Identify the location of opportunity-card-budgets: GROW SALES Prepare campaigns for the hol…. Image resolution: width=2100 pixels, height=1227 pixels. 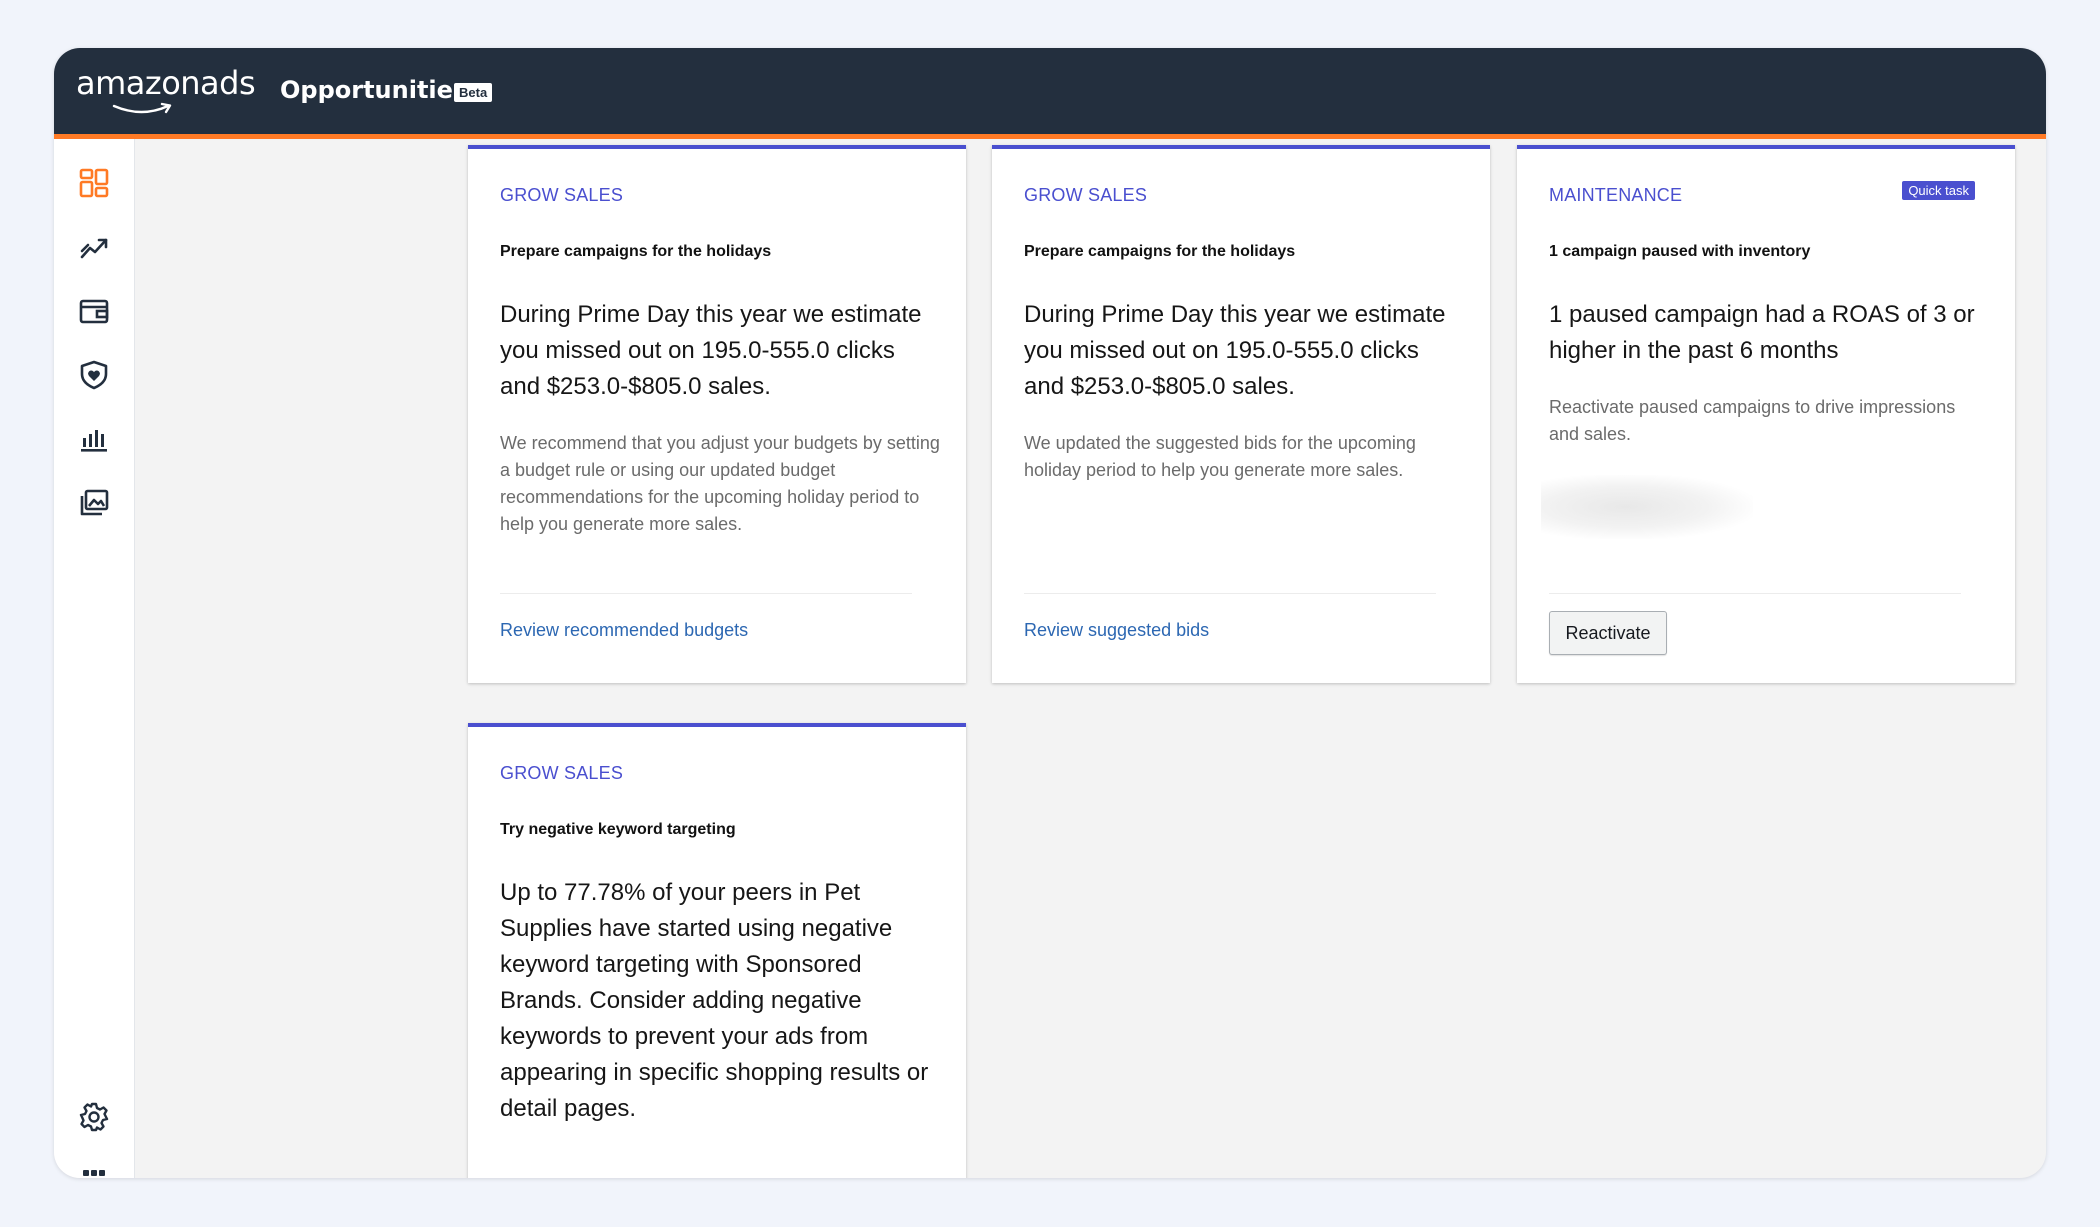
(717, 414).